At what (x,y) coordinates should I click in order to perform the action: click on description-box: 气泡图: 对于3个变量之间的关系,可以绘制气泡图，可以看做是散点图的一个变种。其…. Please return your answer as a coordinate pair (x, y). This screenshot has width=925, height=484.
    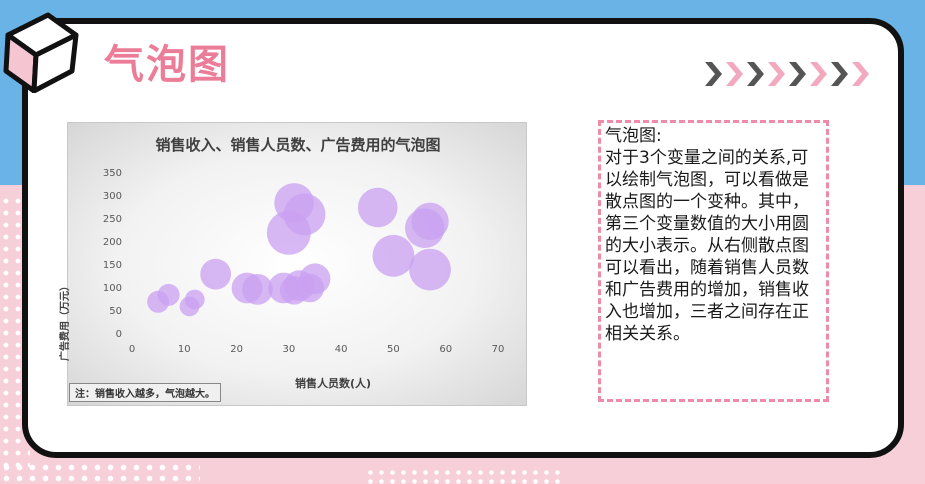
    Looking at the image, I should click on (713, 261).